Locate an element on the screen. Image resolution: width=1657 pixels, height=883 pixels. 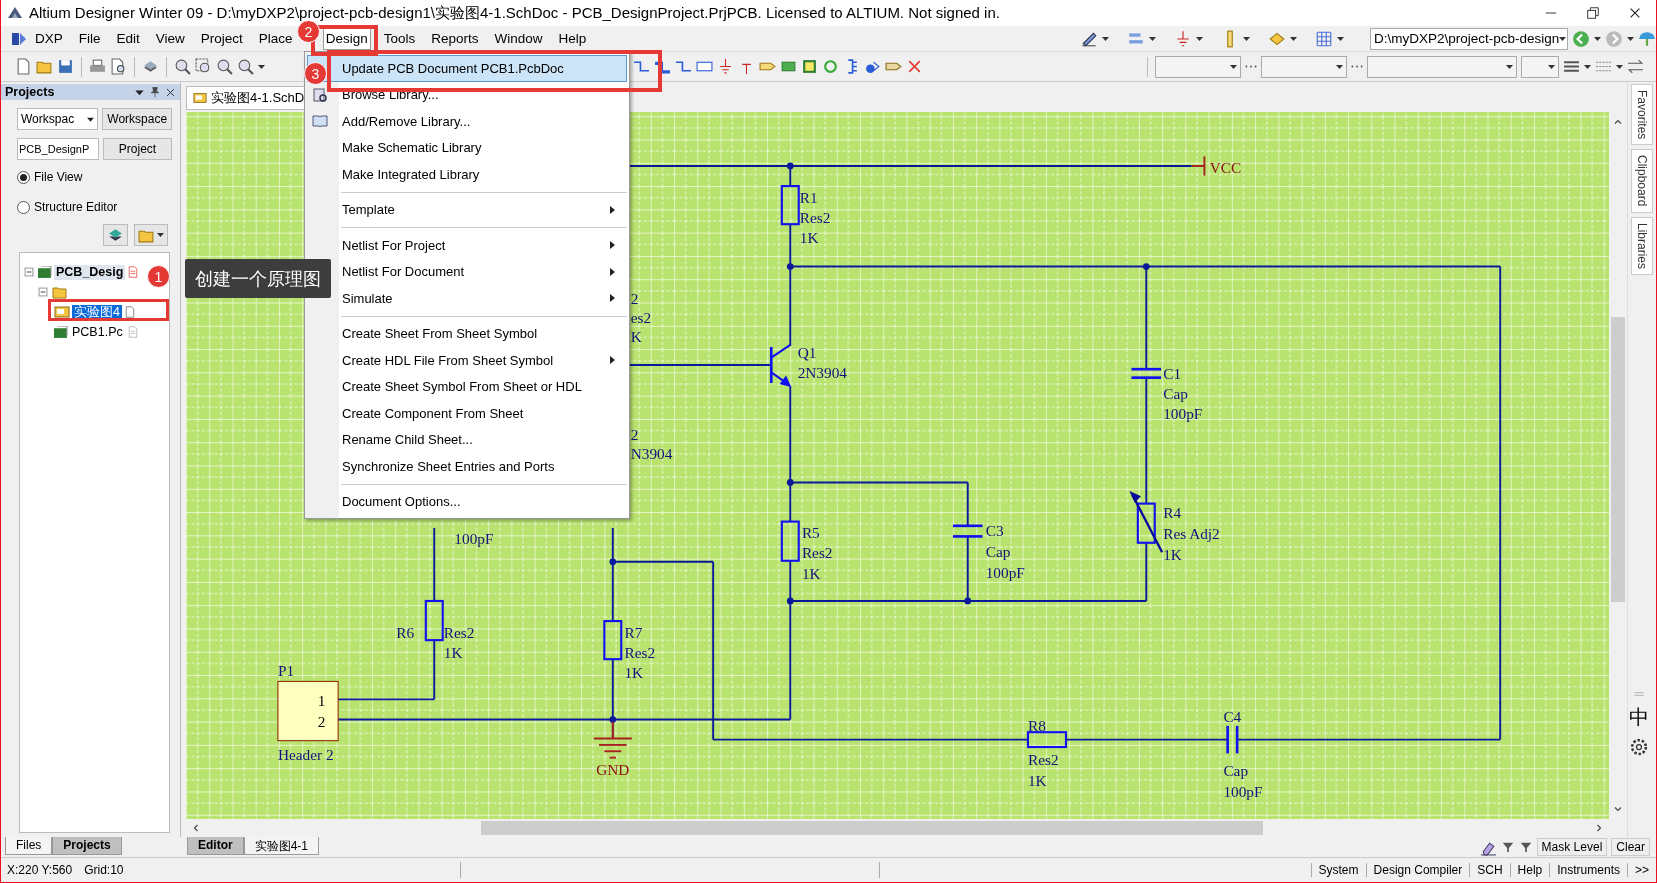
power-label: GND is located at coordinates (613, 769).